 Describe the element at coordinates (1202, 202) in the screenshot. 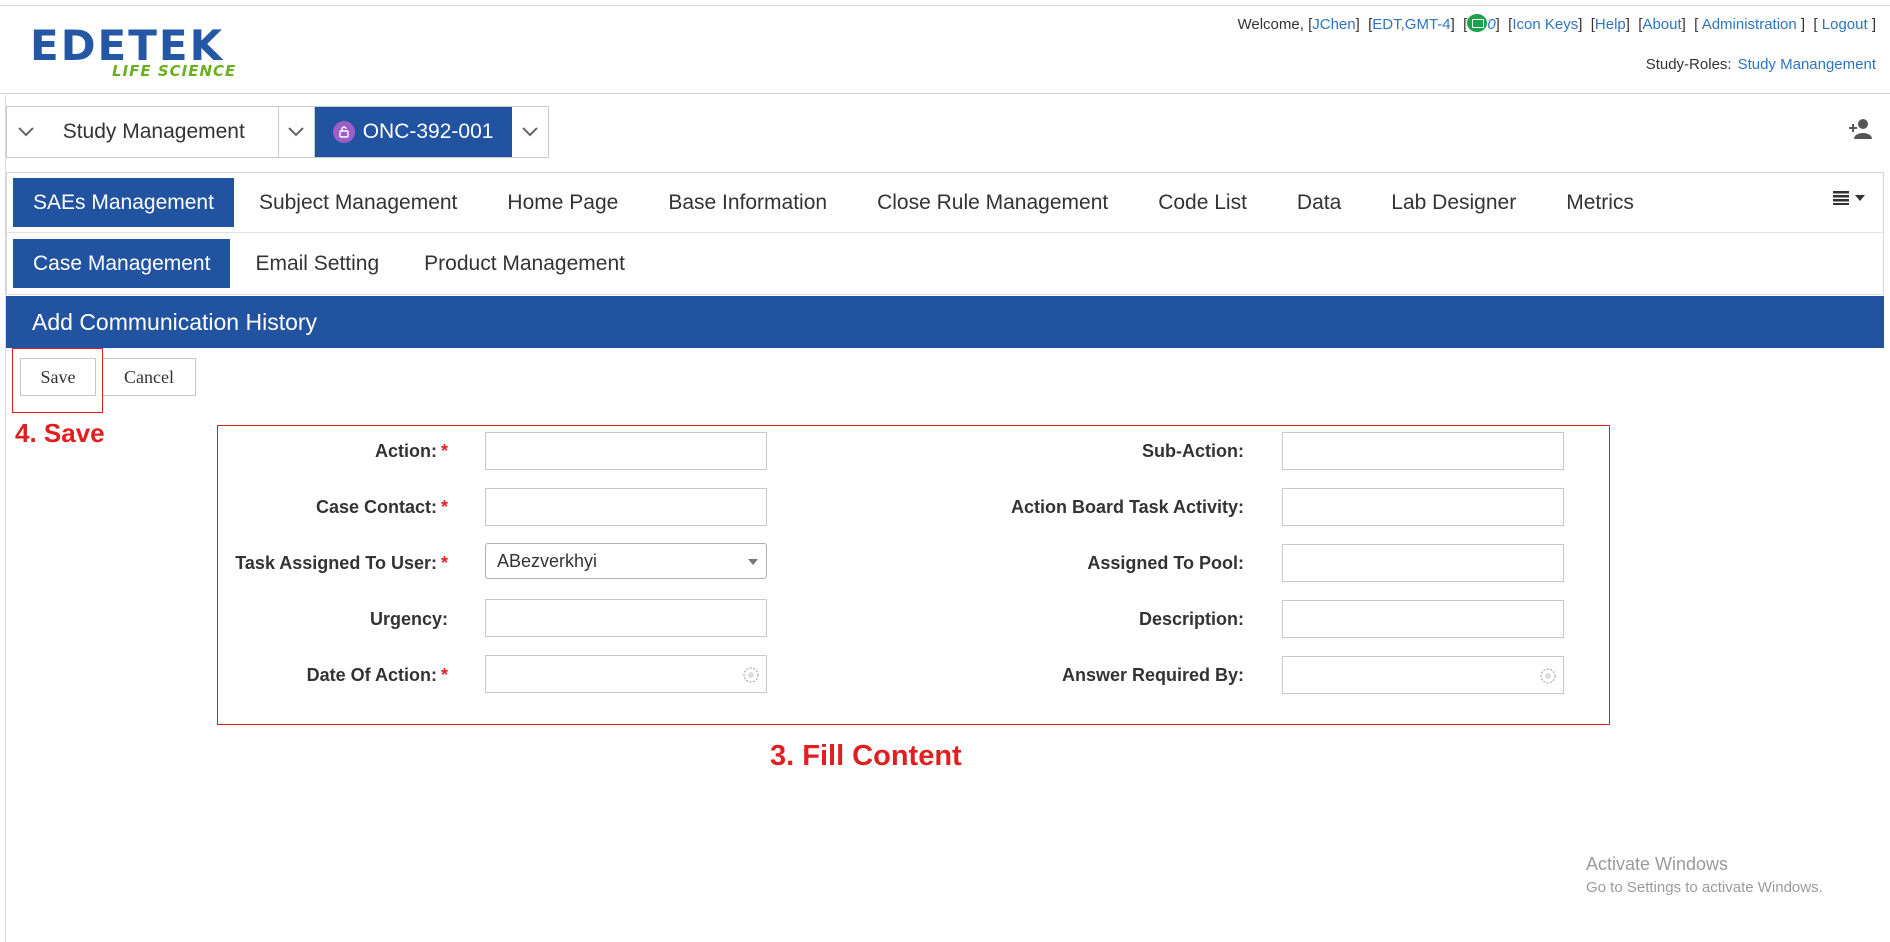

I see `tab-code-list: Code List` at that location.